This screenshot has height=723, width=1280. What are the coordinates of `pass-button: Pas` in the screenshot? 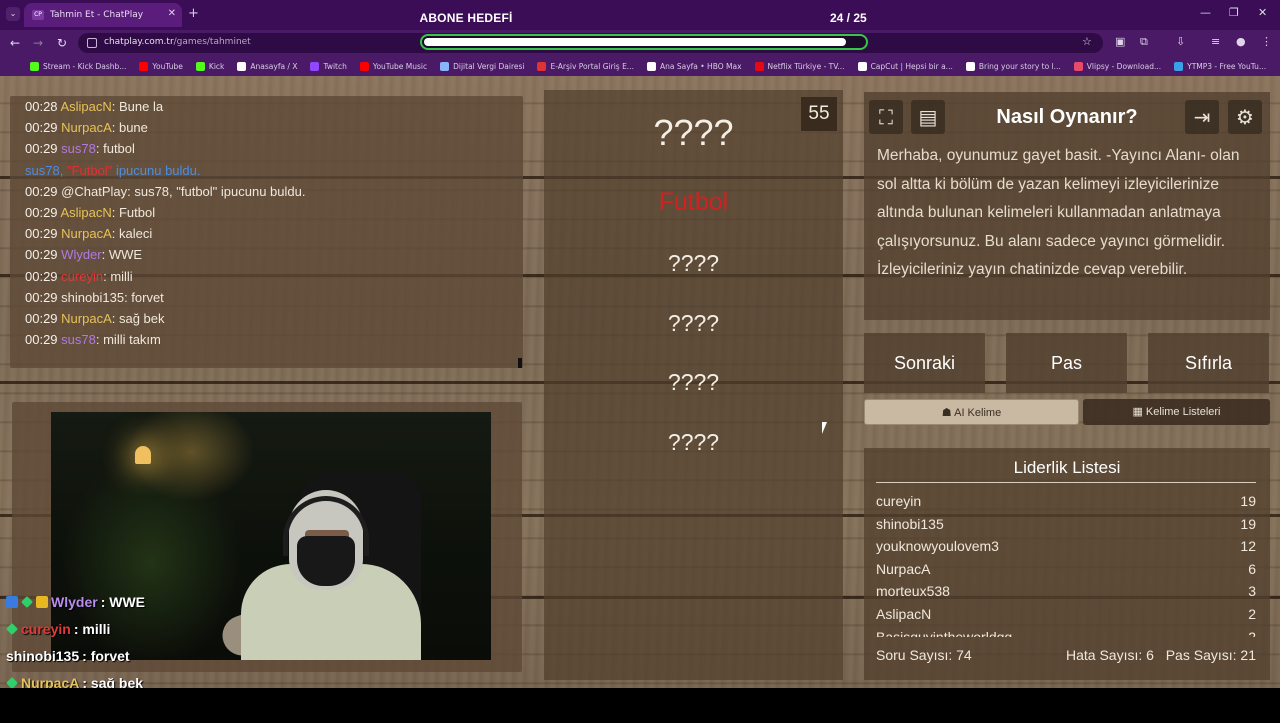 It's located at (1066, 363).